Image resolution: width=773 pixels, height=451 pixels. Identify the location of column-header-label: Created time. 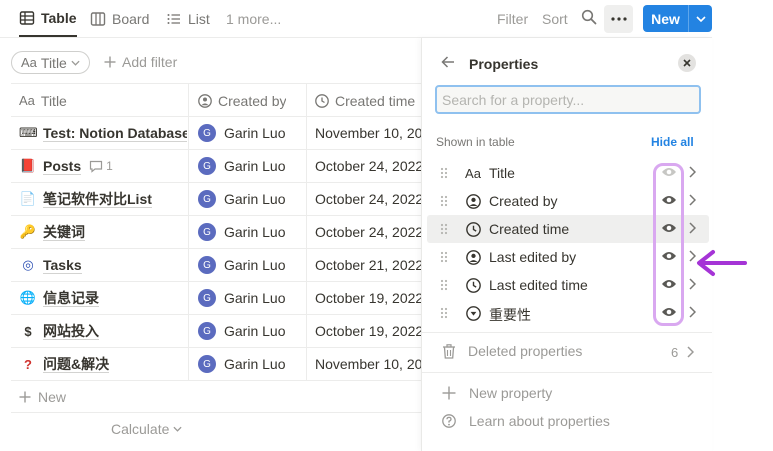
(375, 100).